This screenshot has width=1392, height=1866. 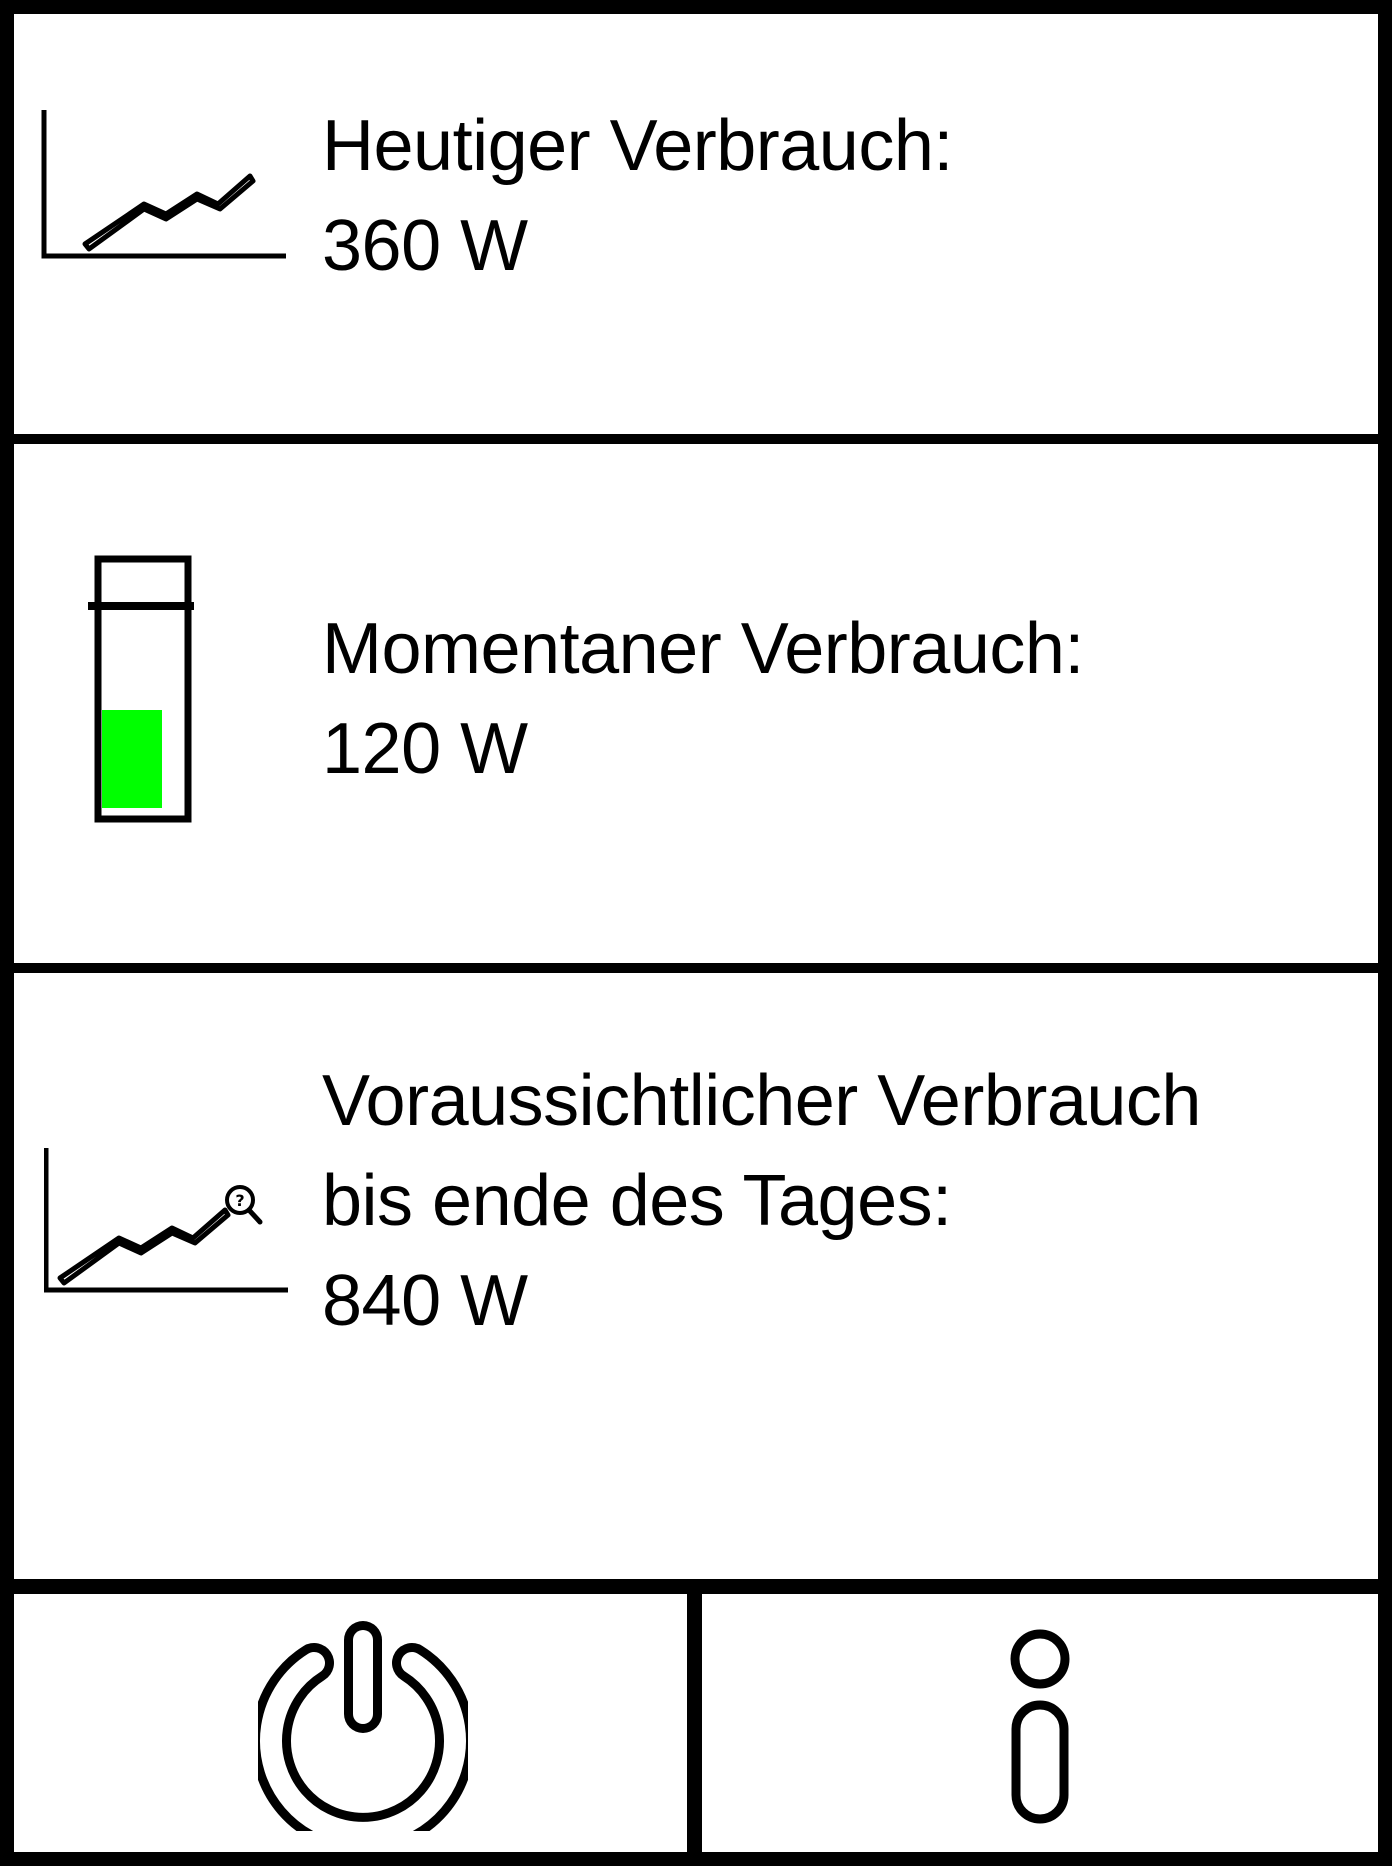 What do you see at coordinates (637, 1201) in the screenshot?
I see `forecast-consumption-label-line2: bis ende des Tages:` at bounding box center [637, 1201].